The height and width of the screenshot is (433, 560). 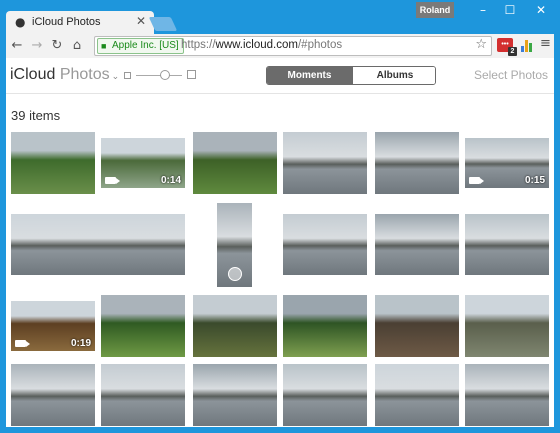 I want to click on item-count: 39 items, so click(x=36, y=115).